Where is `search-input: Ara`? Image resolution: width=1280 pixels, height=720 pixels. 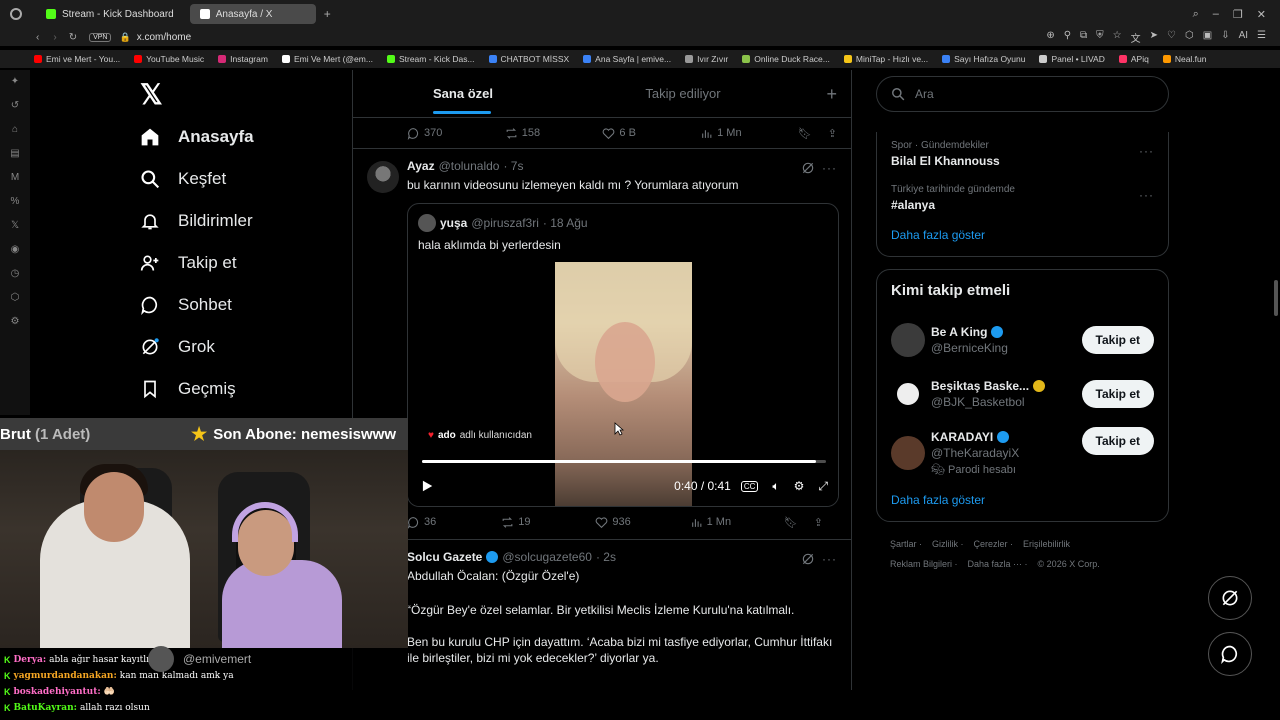 search-input: Ara is located at coordinates (1022, 94).